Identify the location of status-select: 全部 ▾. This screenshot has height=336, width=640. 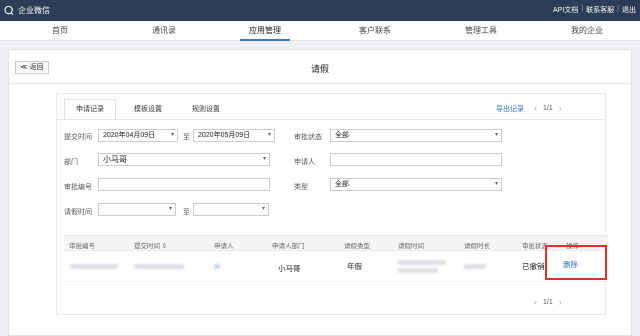
(416, 135).